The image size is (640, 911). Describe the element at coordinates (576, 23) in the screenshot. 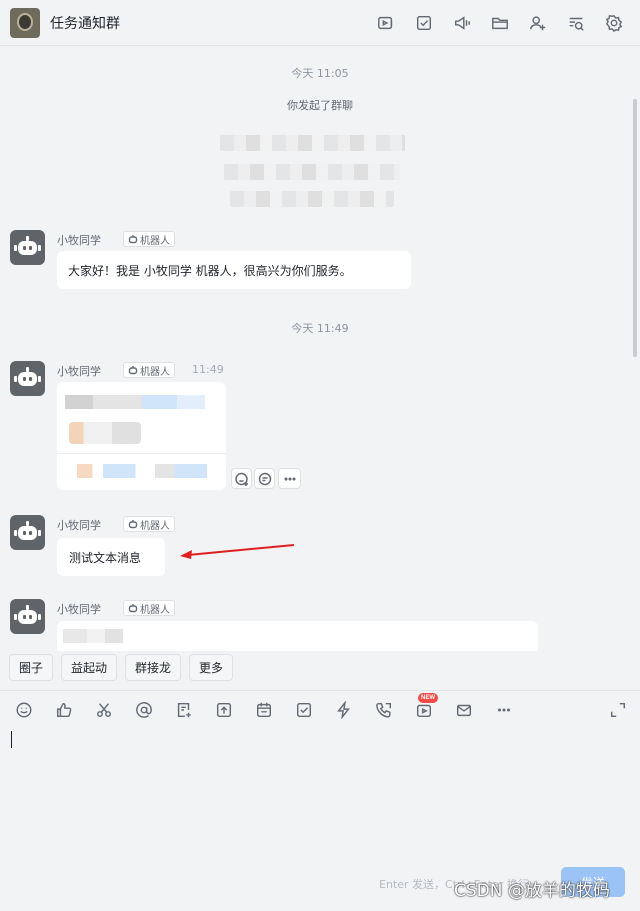

I see `search-history-icon` at that location.